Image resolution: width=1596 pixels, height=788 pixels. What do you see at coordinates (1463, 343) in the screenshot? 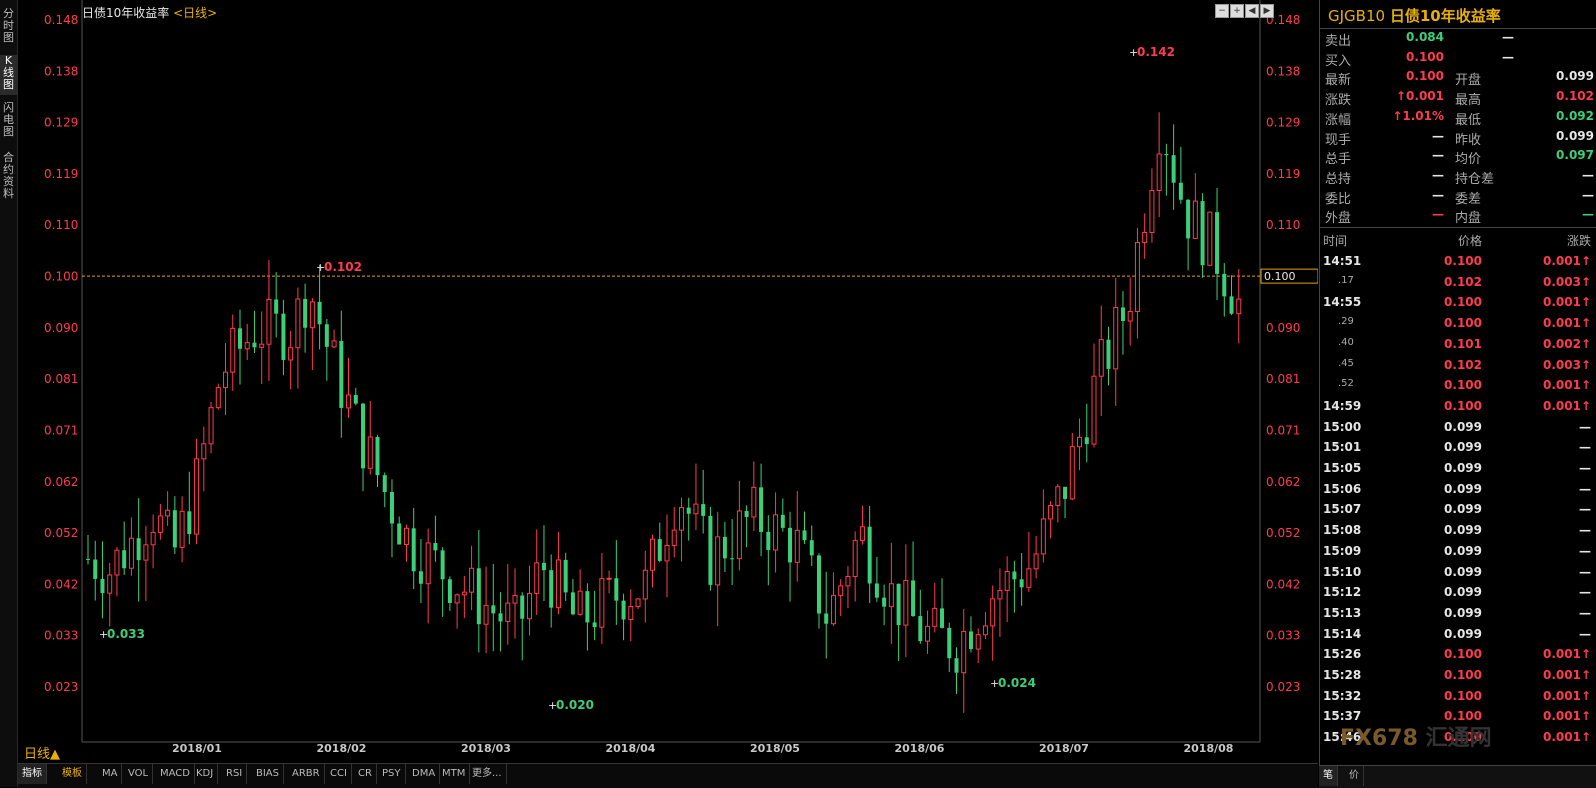
I see `tick-price: 0.101` at bounding box center [1463, 343].